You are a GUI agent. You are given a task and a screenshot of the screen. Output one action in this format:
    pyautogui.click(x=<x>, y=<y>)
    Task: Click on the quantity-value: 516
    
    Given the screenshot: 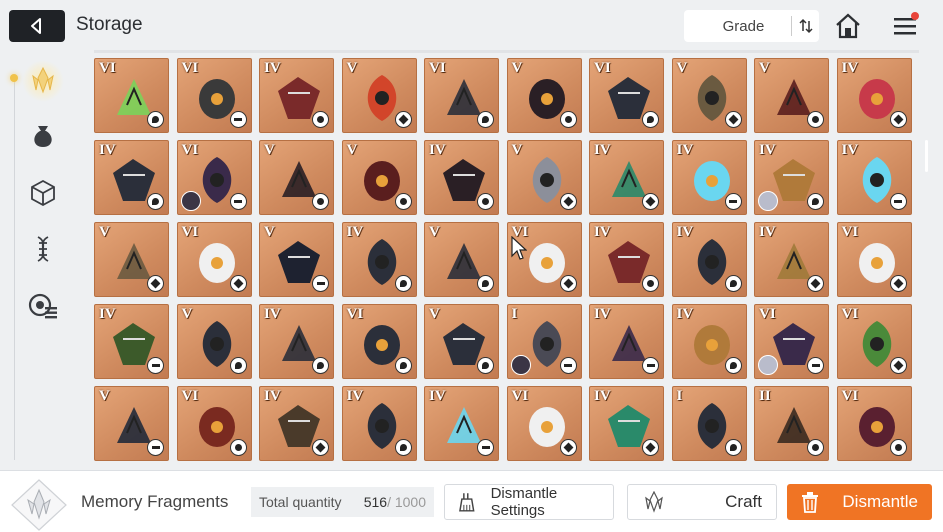 What is the action you would take?
    pyautogui.click(x=375, y=502)
    